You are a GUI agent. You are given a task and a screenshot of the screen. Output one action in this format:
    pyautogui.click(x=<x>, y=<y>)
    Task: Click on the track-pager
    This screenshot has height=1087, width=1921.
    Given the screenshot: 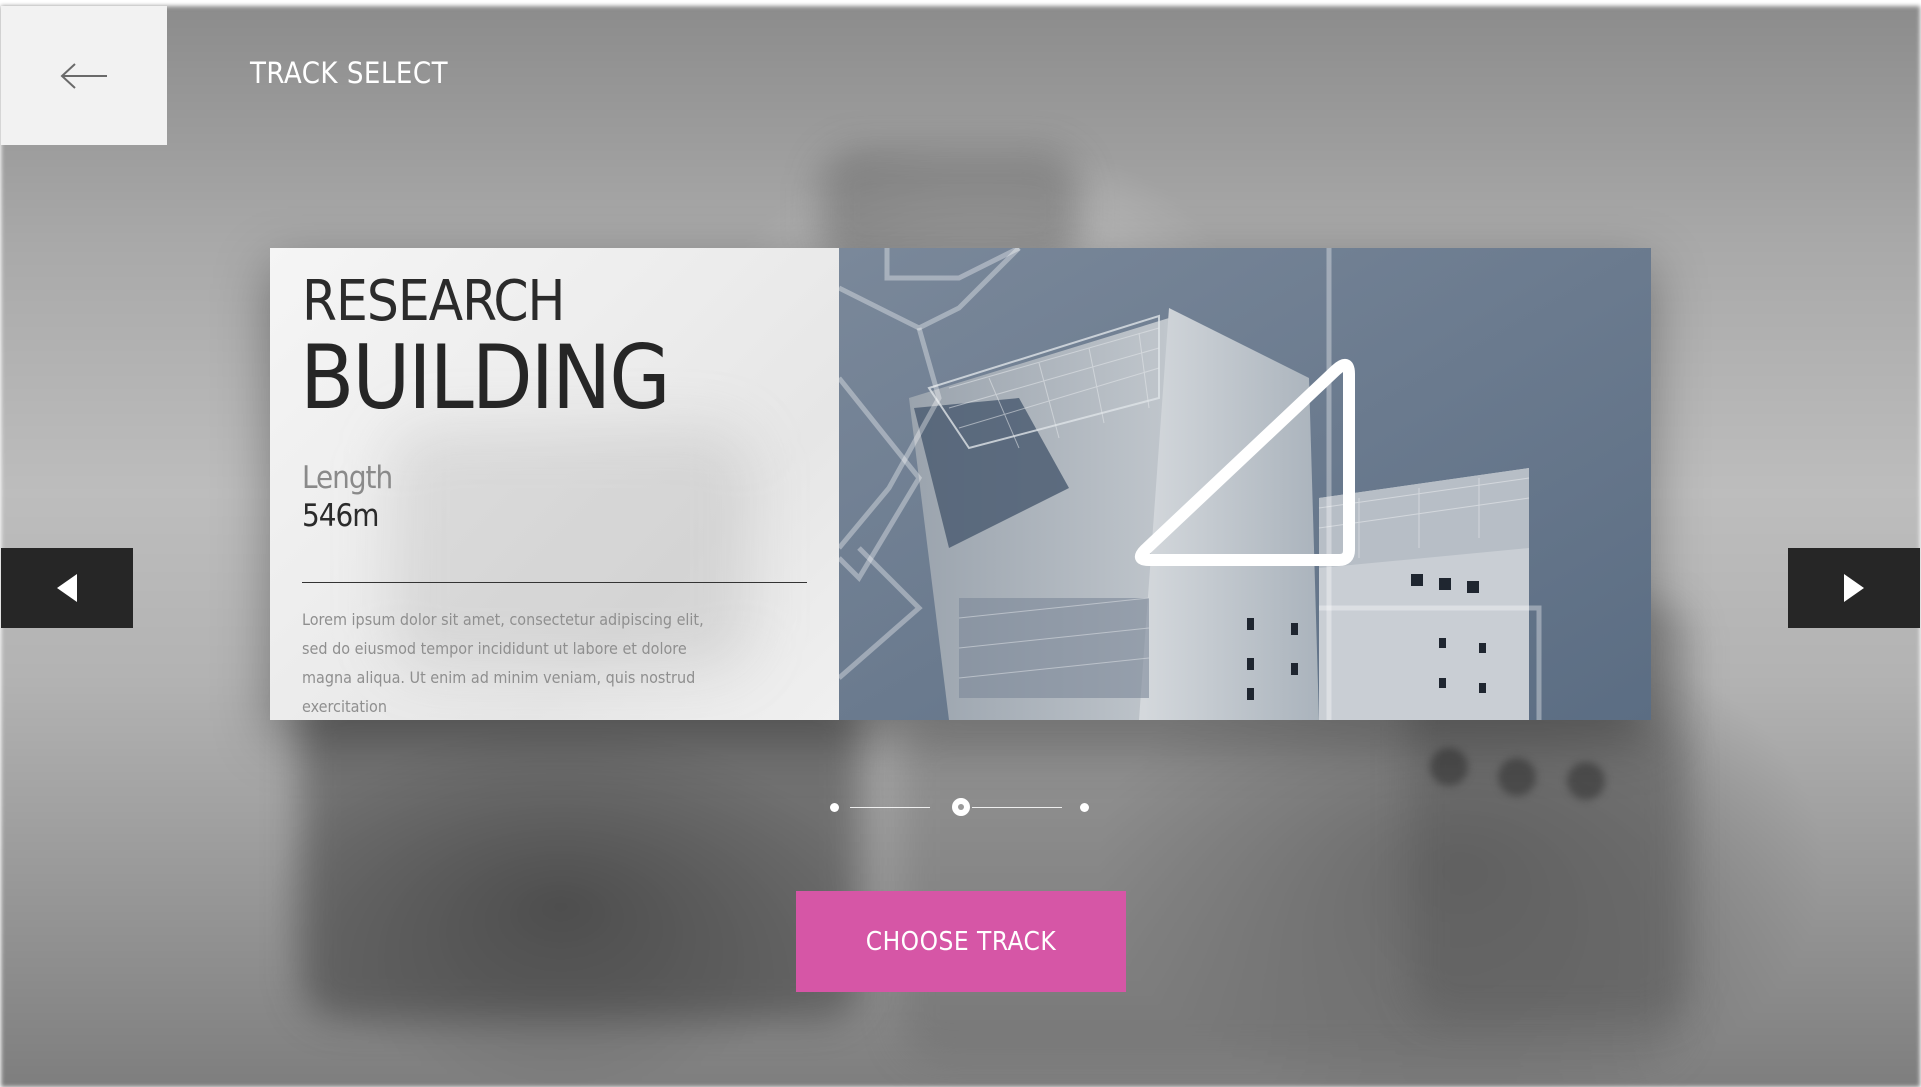 What is the action you would take?
    pyautogui.click(x=955, y=808)
    